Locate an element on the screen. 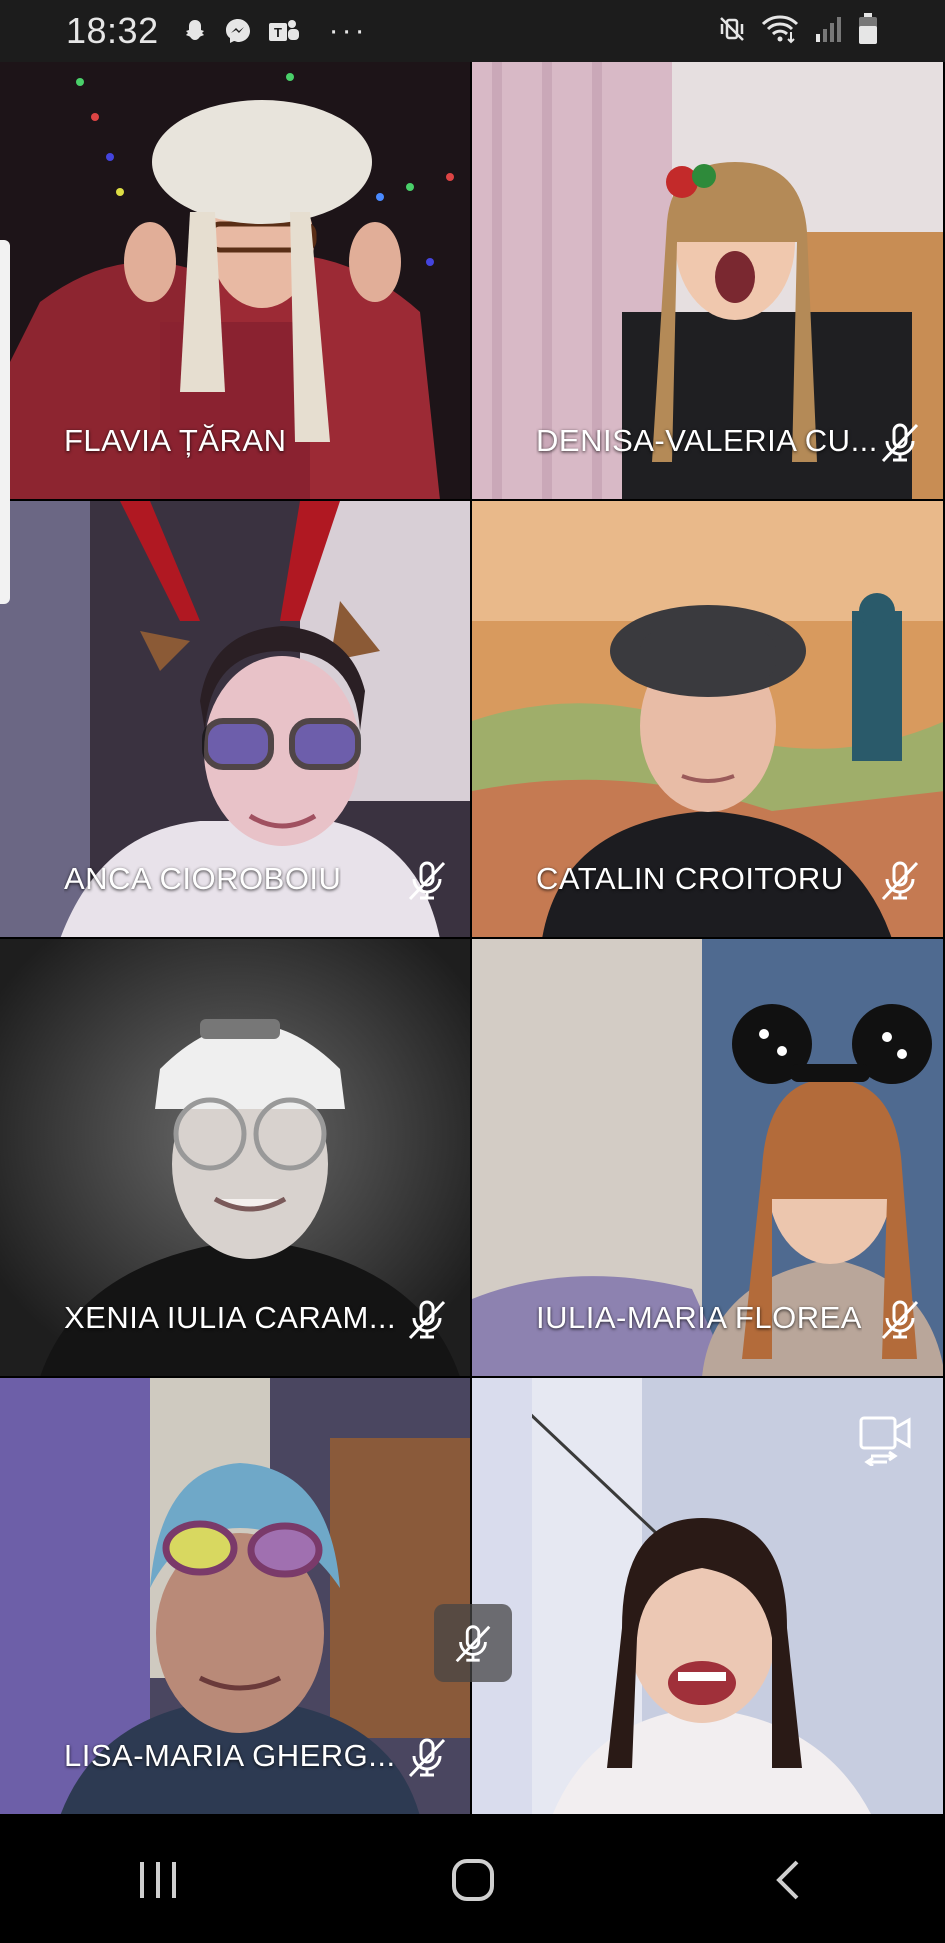  status-bar: 18:32 T ··· is located at coordinates (472, 31).